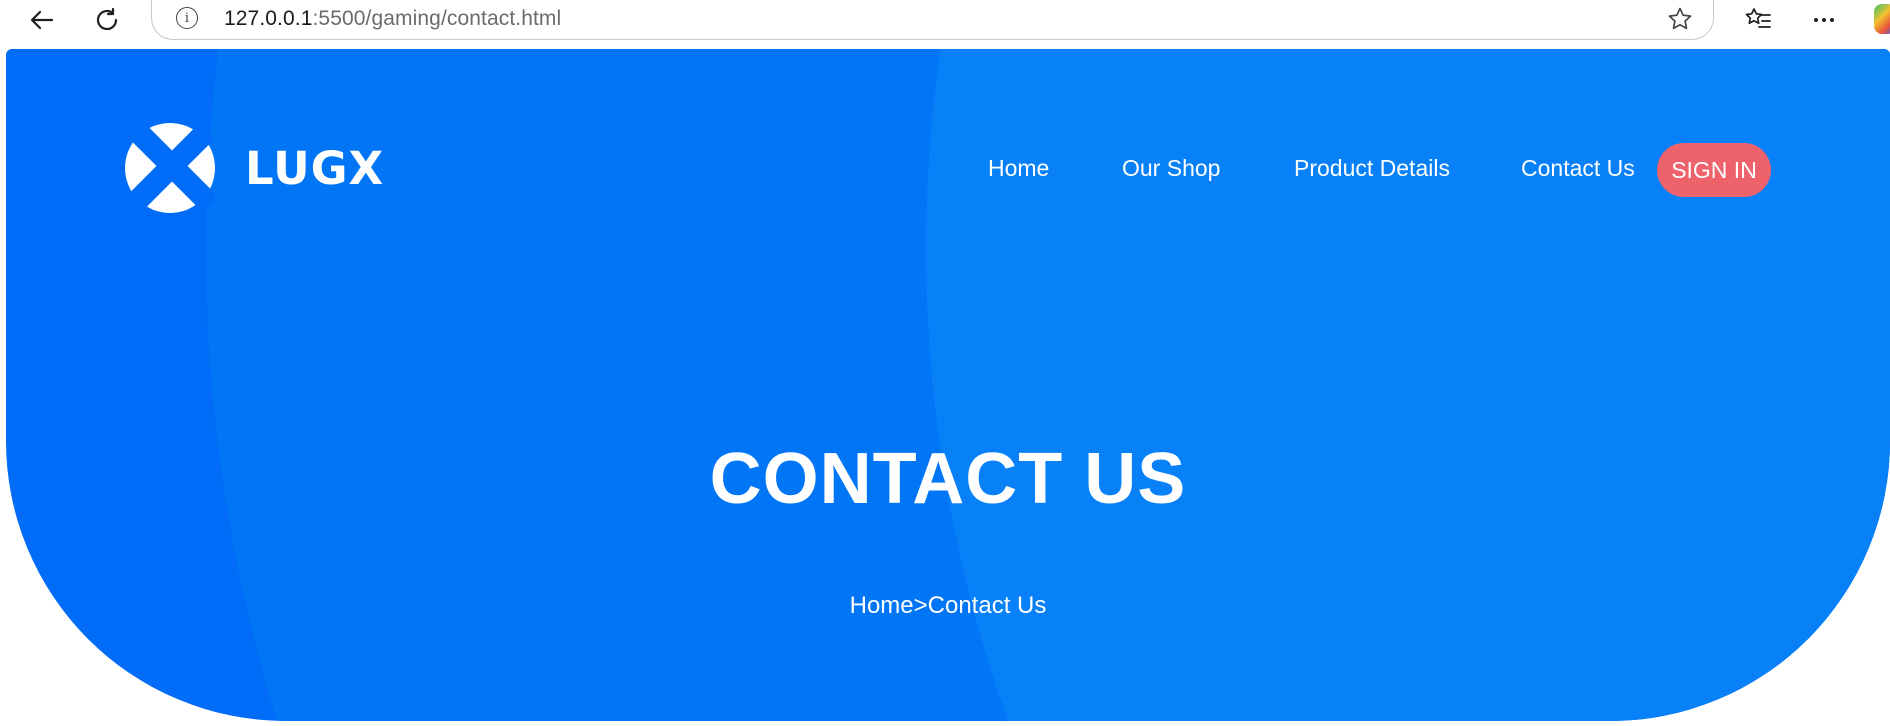  I want to click on address-bar: i 127.0.0.1:5500/gaming/contact.html, so click(932, 20).